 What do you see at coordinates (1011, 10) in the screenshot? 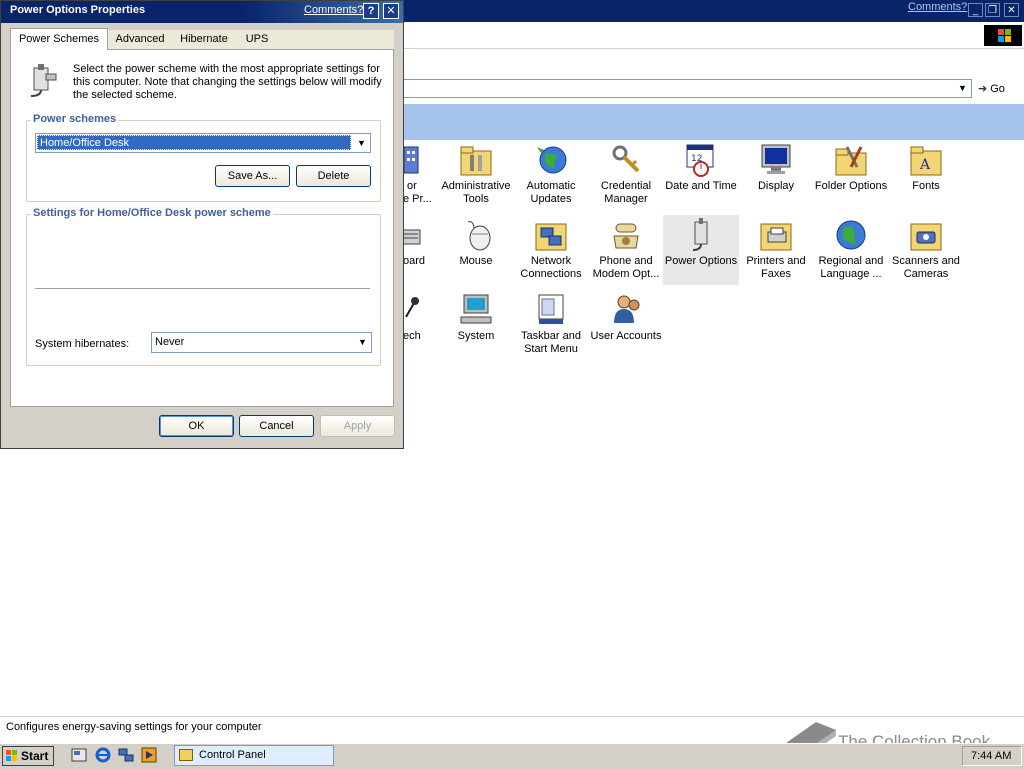
I see `close-window-button: ✕` at bounding box center [1011, 10].